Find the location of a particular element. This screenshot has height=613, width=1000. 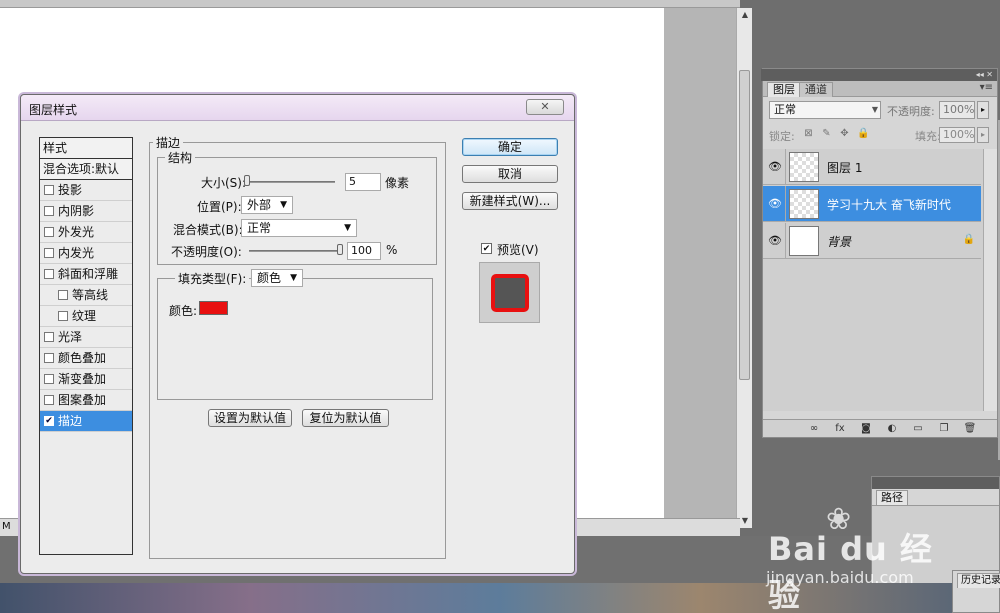

style-item-inner-glow: 内发光 is located at coordinates (86, 253).